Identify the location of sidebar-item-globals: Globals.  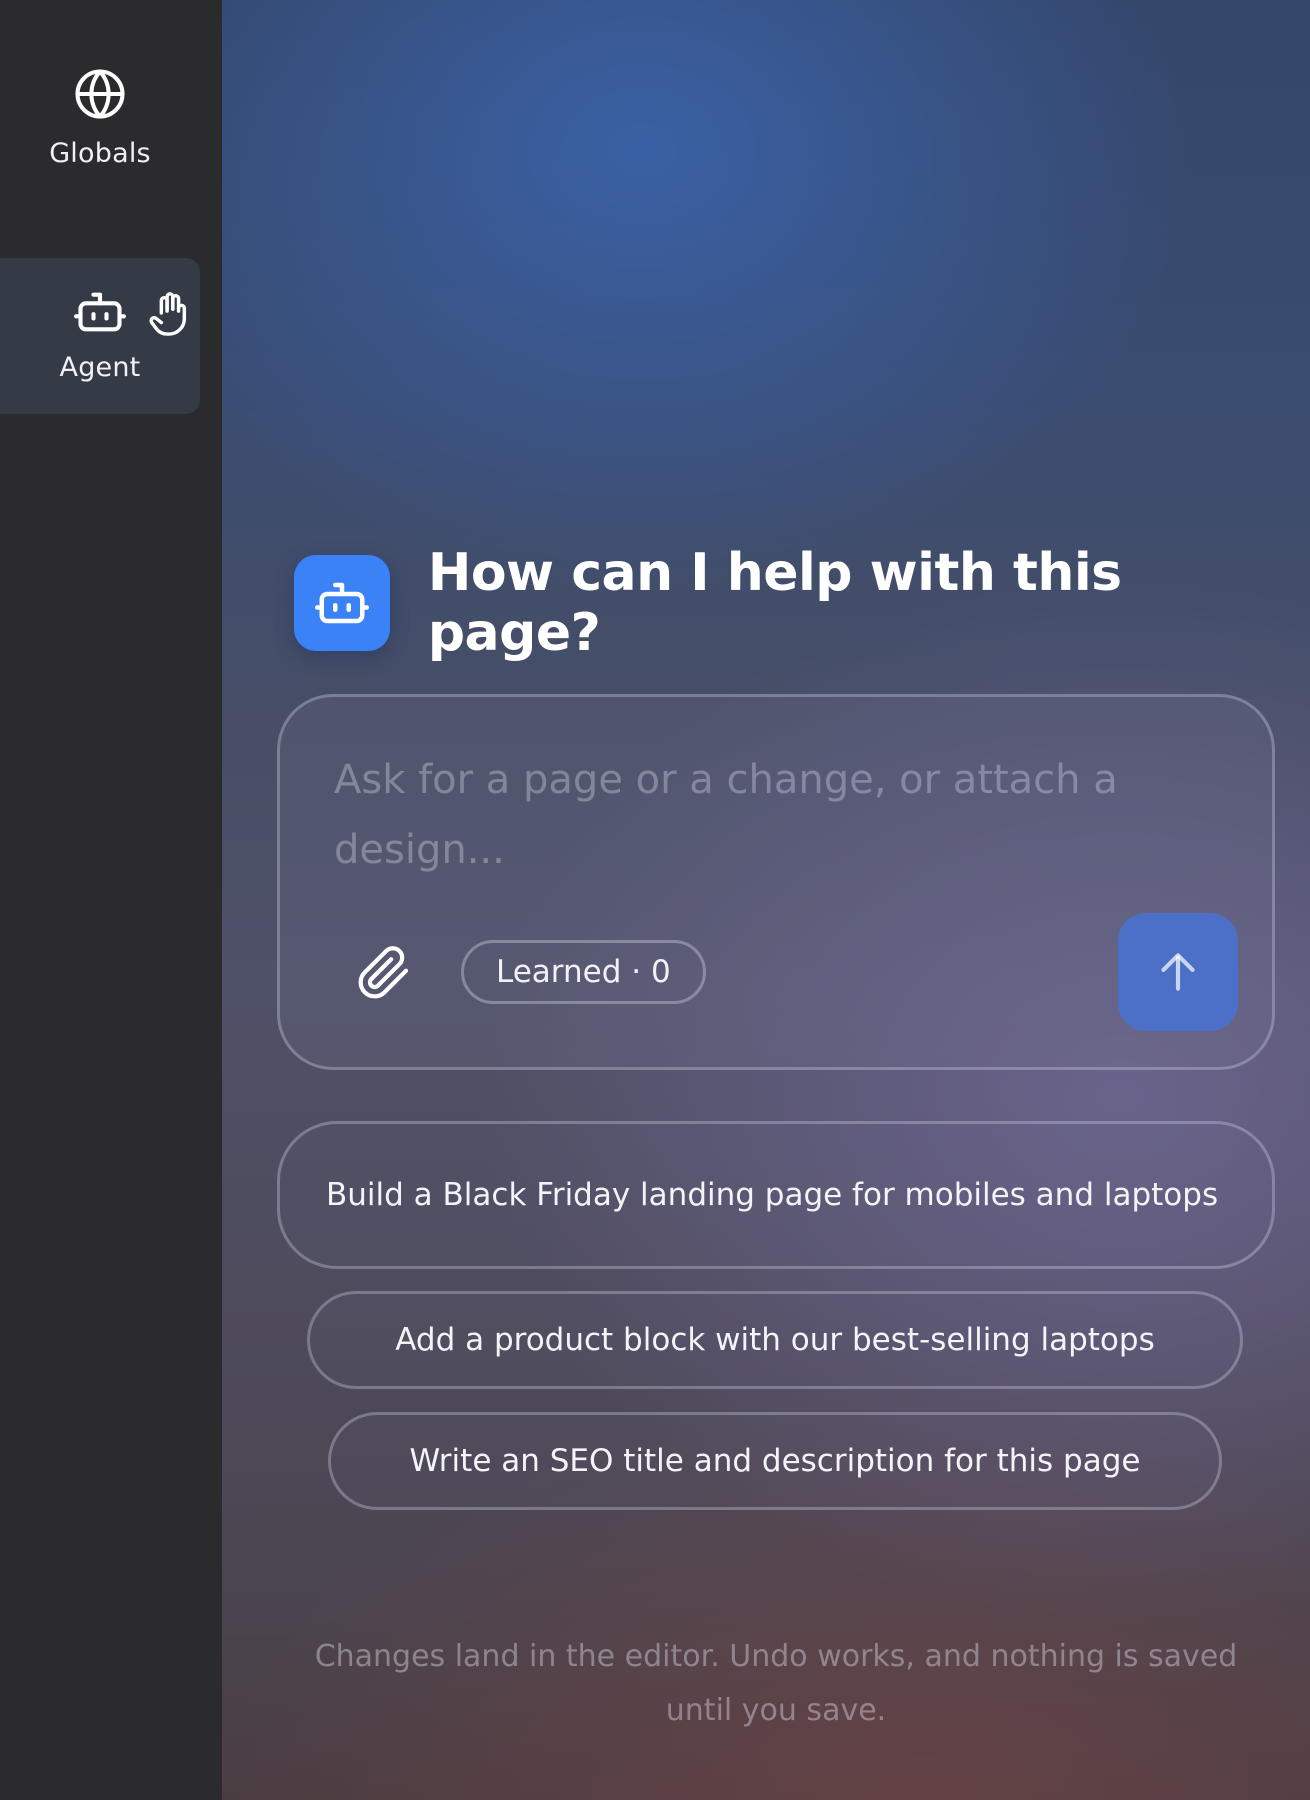
(100, 121).